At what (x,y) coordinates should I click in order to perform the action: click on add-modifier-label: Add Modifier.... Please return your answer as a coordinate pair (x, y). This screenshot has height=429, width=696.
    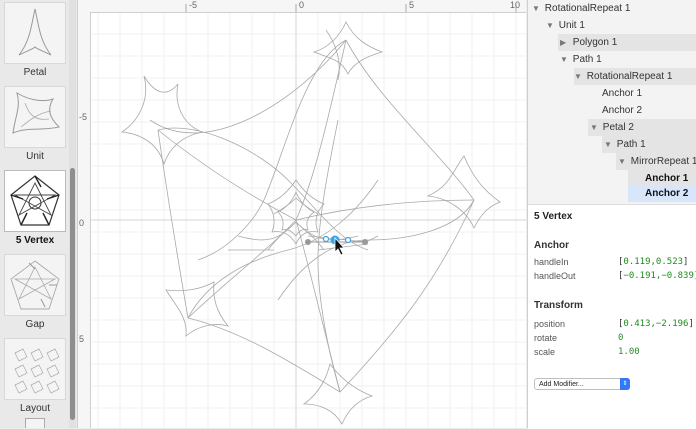
    Looking at the image, I should click on (561, 384).